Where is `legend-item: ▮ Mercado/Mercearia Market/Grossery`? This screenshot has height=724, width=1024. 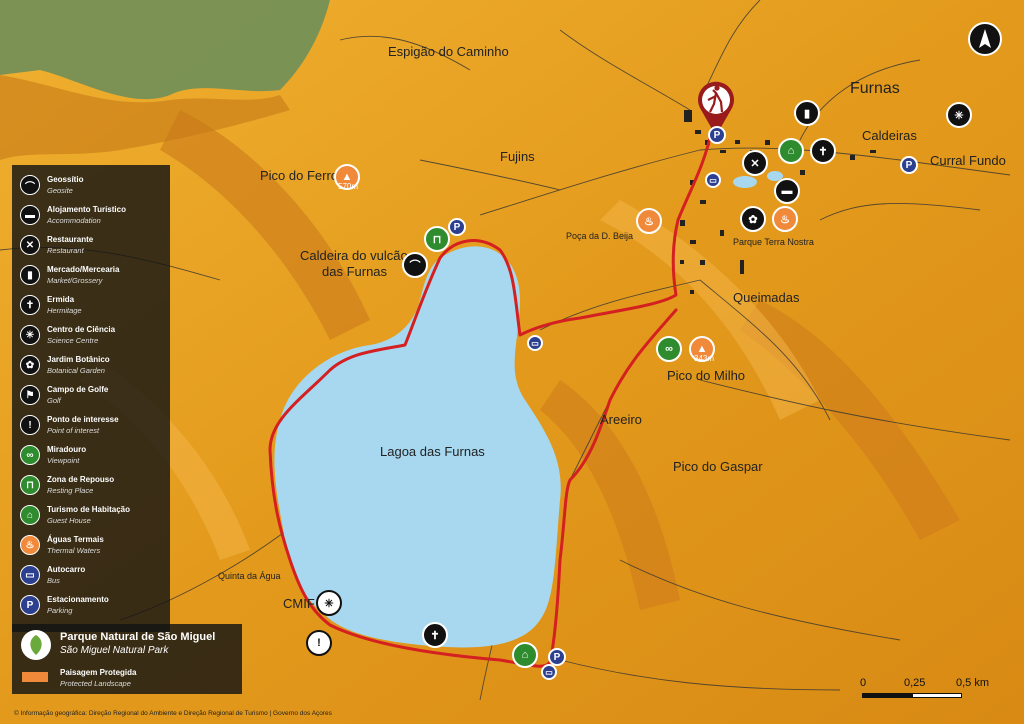 legend-item: ▮ Mercado/Mercearia Market/Grossery is located at coordinates (95, 276).